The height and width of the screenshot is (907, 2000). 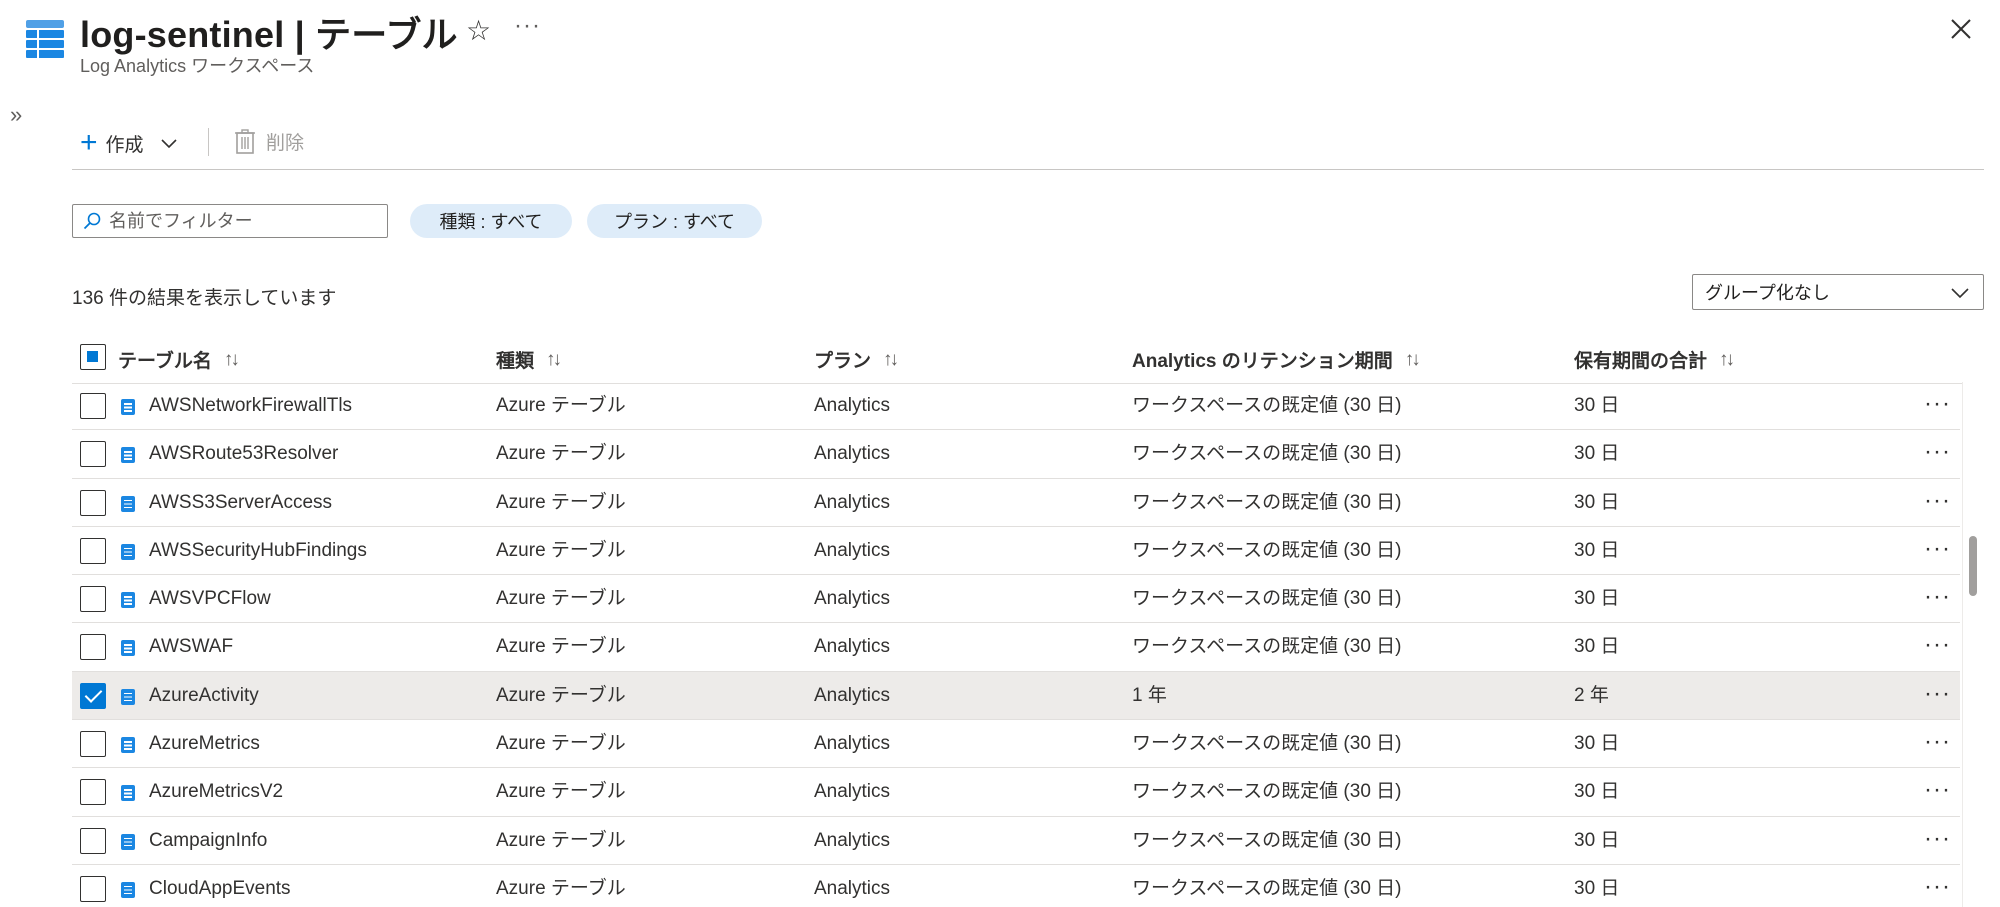 What do you see at coordinates (220, 886) in the screenshot?
I see `table-name-cell: CloudAppEvents` at bounding box center [220, 886].